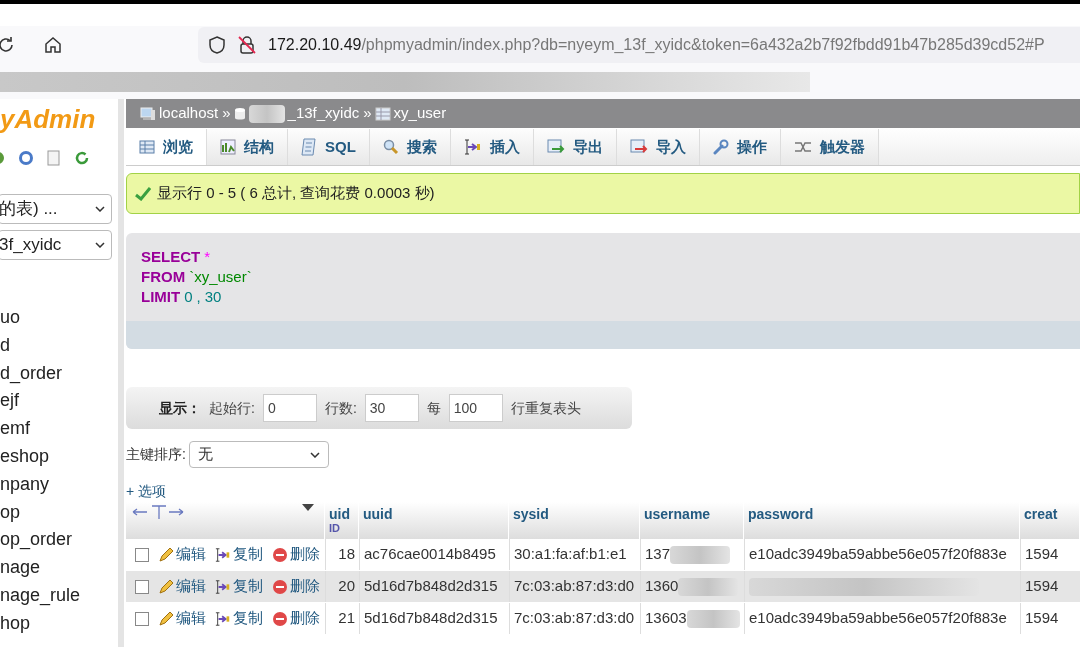 The width and height of the screenshot is (1080, 647). I want to click on sql-token: FROM, so click(163, 277).